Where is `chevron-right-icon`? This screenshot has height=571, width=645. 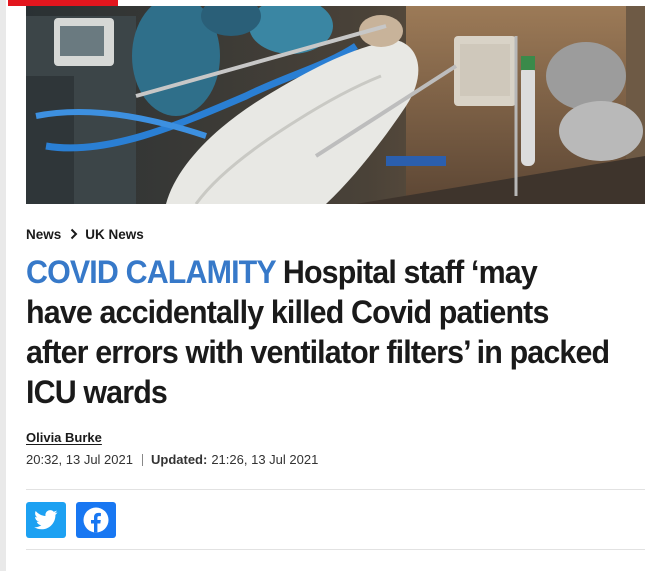
chevron-right-icon is located at coordinates (74, 234).